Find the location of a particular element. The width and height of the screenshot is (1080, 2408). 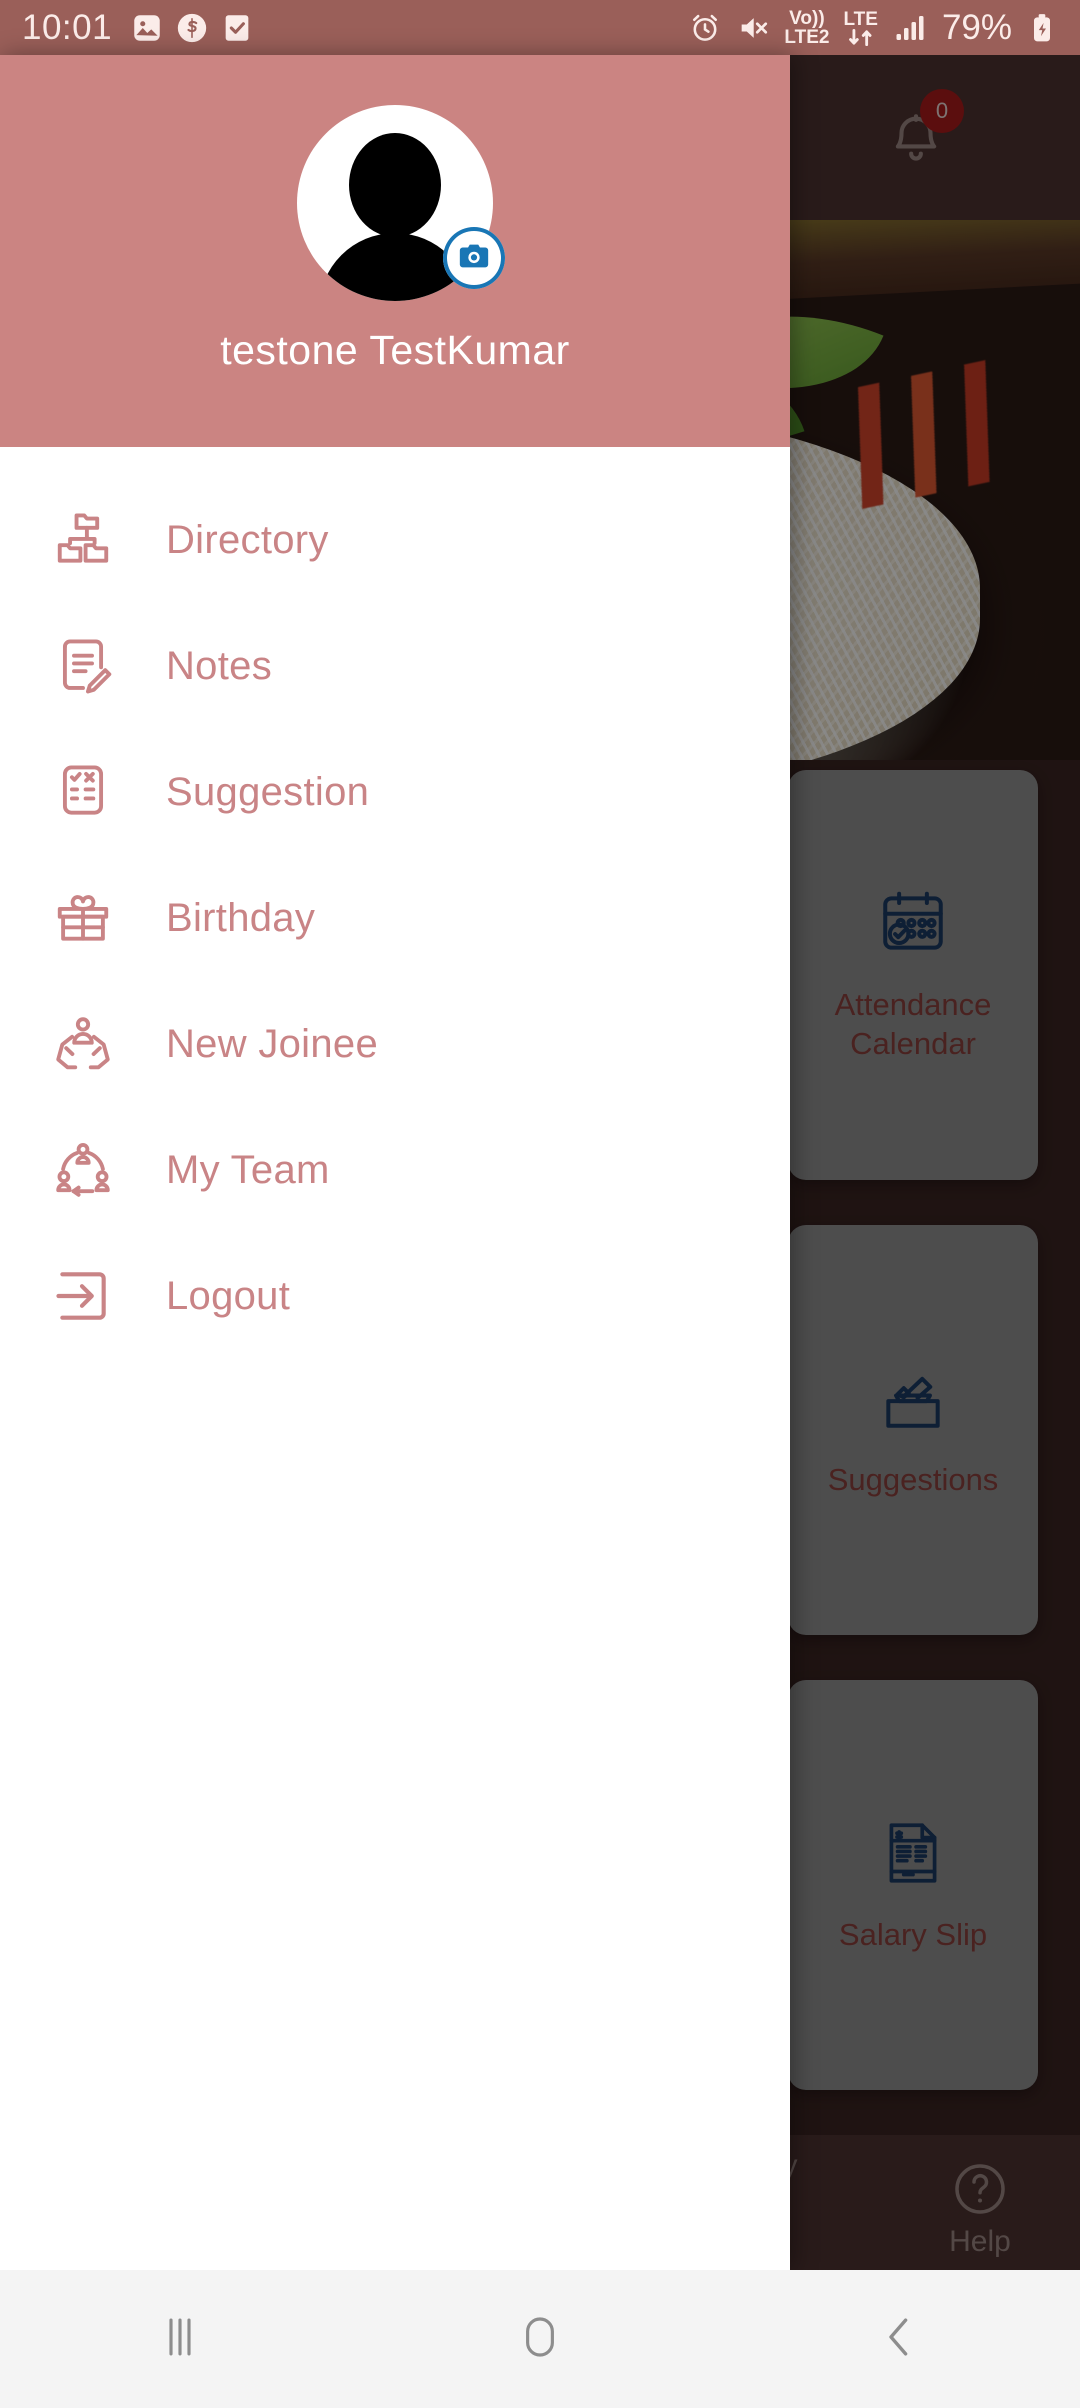

home-icon is located at coordinates (540, 2339).